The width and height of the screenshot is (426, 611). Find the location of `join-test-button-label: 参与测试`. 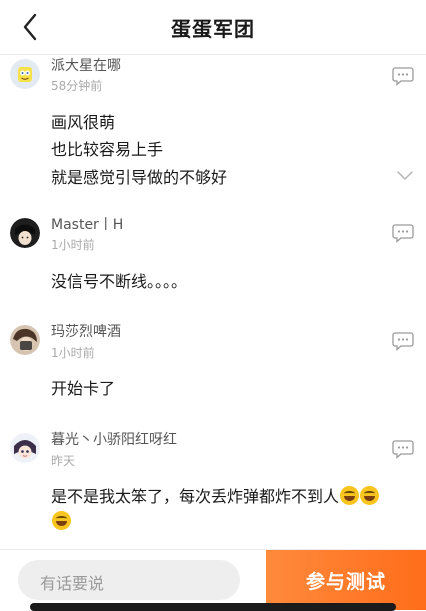

join-test-button-label: 参与测试 is located at coordinates (345, 581).